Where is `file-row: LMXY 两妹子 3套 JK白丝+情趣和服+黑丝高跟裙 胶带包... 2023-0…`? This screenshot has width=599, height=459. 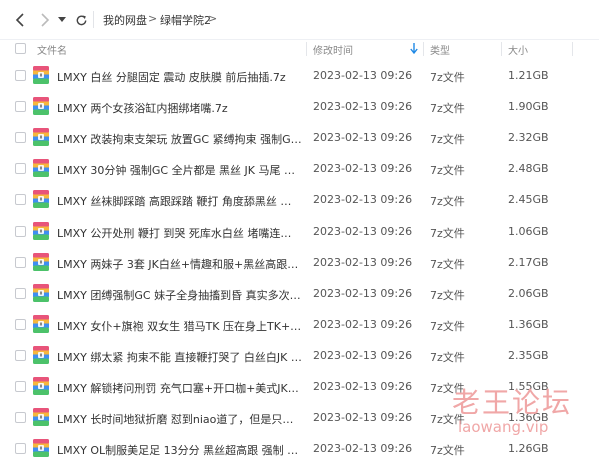 file-row: LMXY 两妹子 3套 JK白丝+情趣和服+黑丝高跟裙 胶带包... 2023-0… is located at coordinates (299, 263).